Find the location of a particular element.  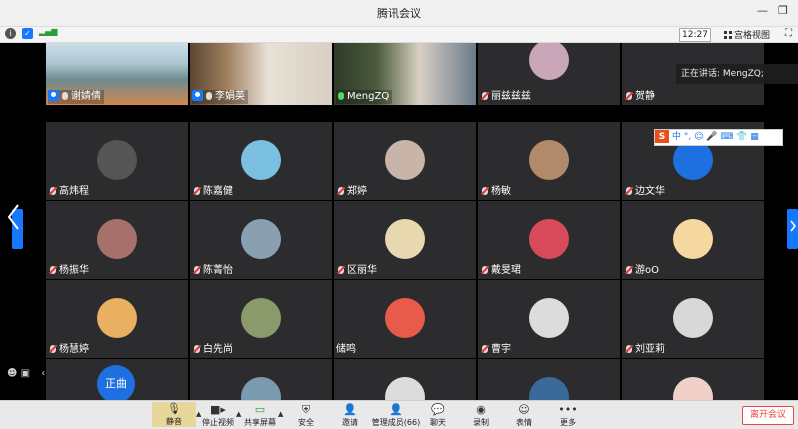

participant-name: 刘亚莉 is located at coordinates (646, 350).